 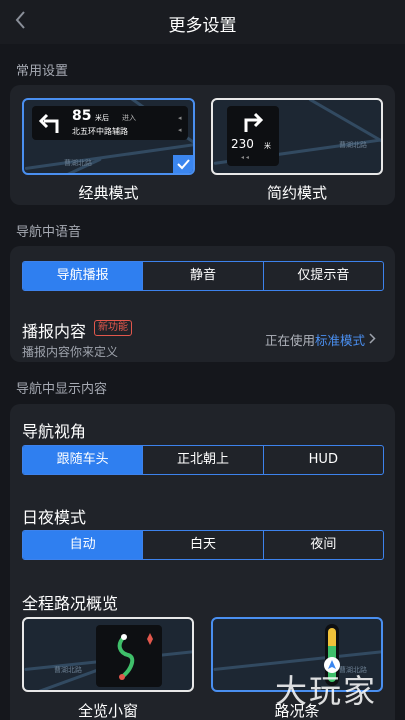 I want to click on overview-title: 全程路况概览, so click(x=70, y=603).